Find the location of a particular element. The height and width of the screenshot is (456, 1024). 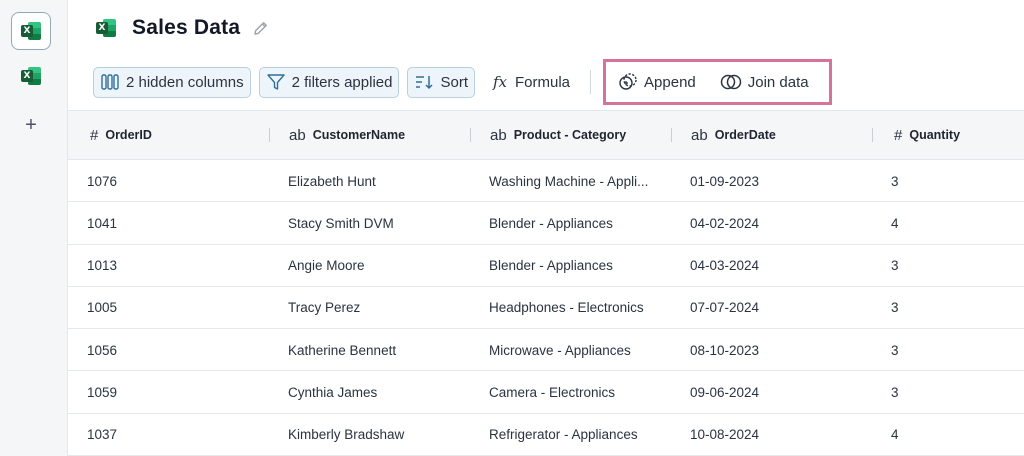

join-data-button: Join data is located at coordinates (764, 82).